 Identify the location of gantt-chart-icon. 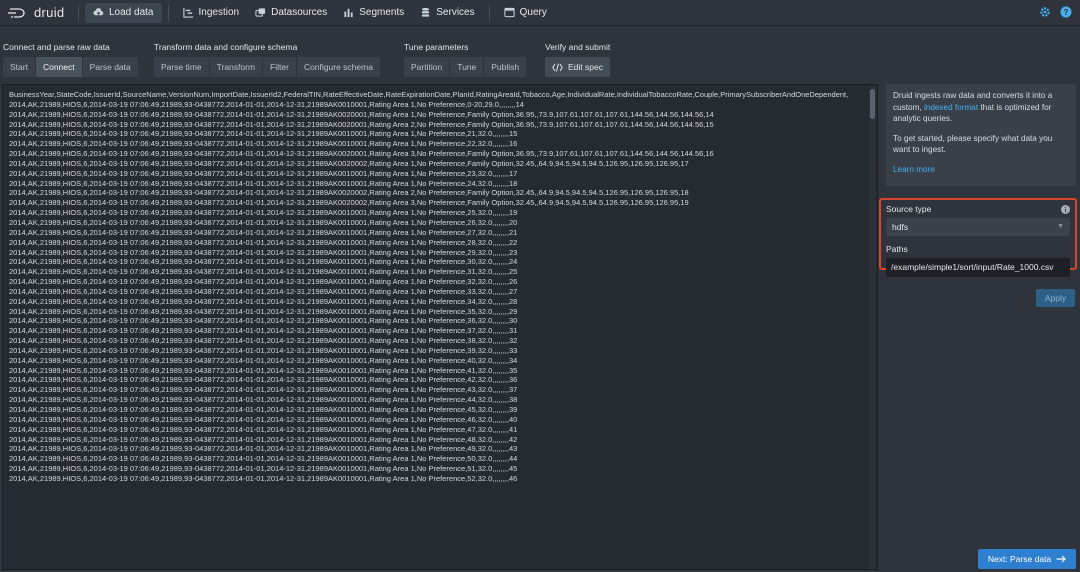
(187, 12).